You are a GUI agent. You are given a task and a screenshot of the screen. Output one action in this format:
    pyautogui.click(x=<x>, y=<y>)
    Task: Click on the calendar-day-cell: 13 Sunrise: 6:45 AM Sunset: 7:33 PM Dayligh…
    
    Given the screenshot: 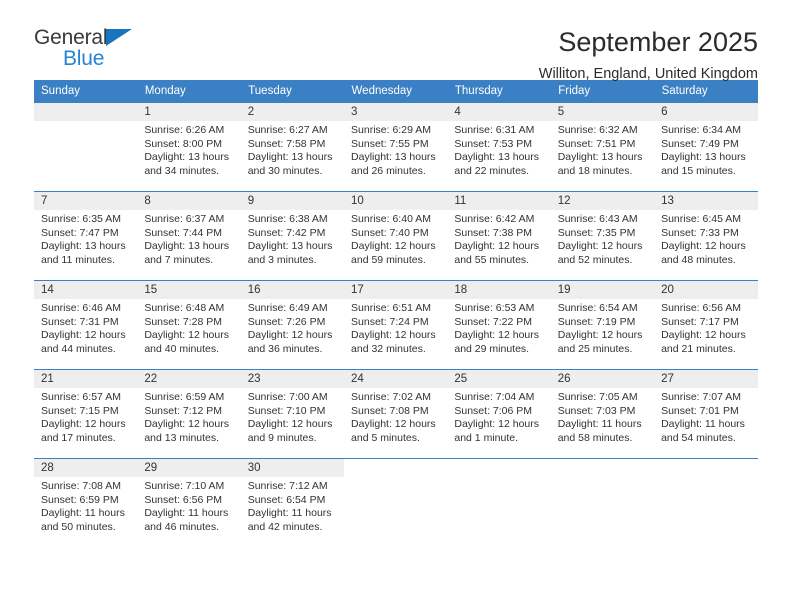 What is the action you would take?
    pyautogui.click(x=706, y=236)
    